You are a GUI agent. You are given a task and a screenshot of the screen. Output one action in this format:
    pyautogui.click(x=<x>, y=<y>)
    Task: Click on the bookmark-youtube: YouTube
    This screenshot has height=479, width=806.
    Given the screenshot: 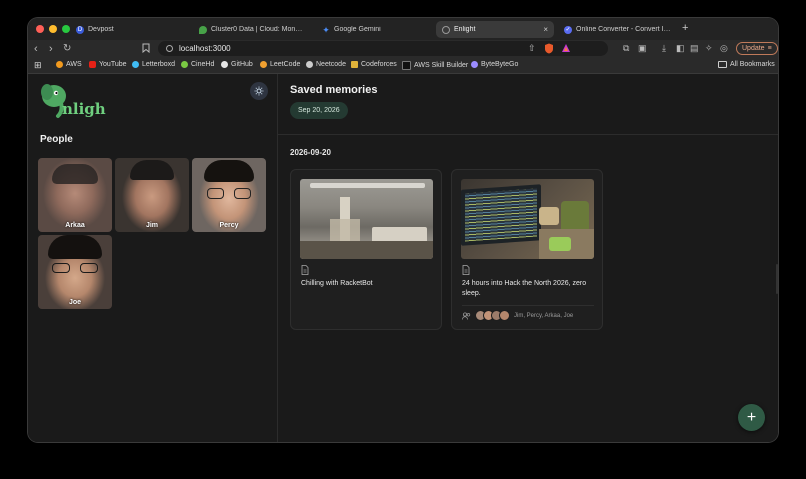 What is the action you would take?
    pyautogui.click(x=108, y=64)
    